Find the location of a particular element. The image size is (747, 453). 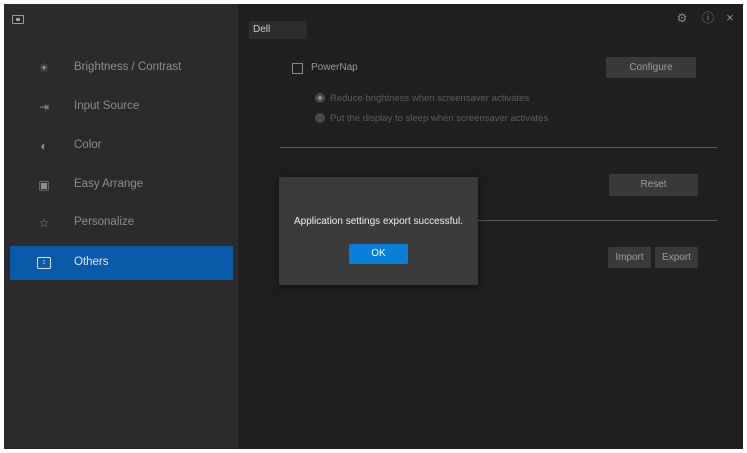

powernap-label: PowerNap is located at coordinates (334, 67).